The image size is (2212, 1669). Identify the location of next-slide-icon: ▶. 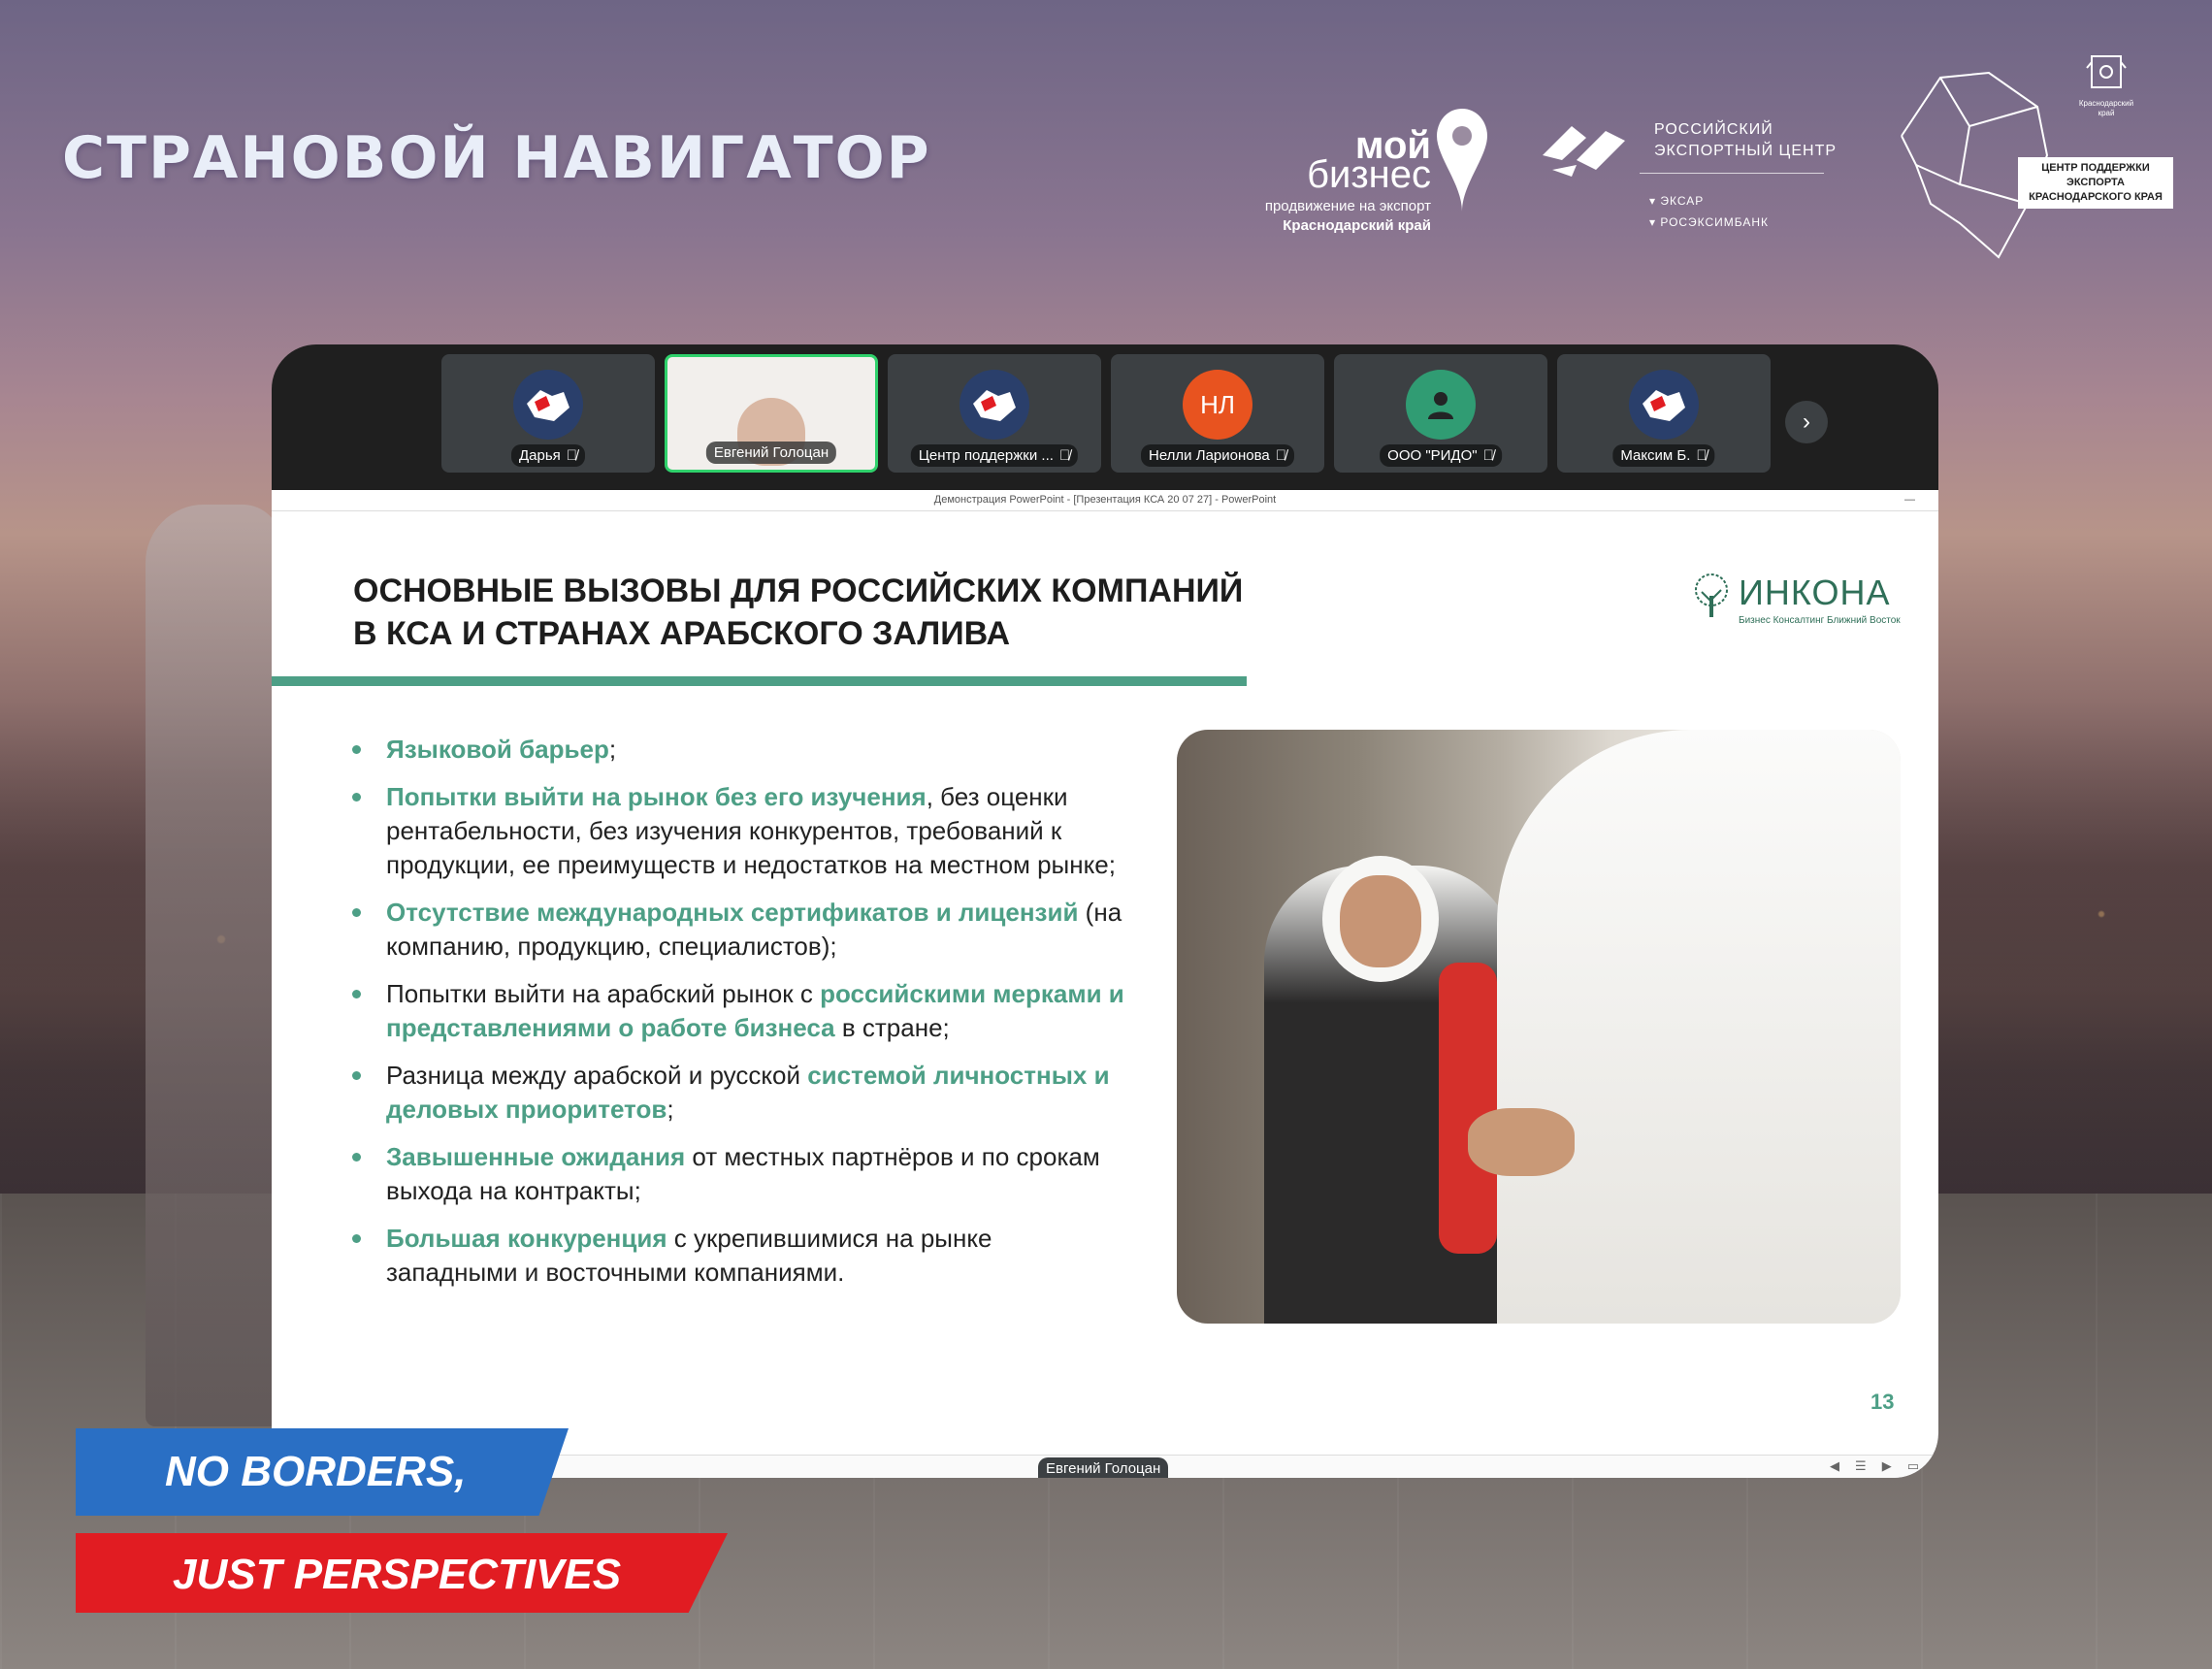
(1887, 1466).